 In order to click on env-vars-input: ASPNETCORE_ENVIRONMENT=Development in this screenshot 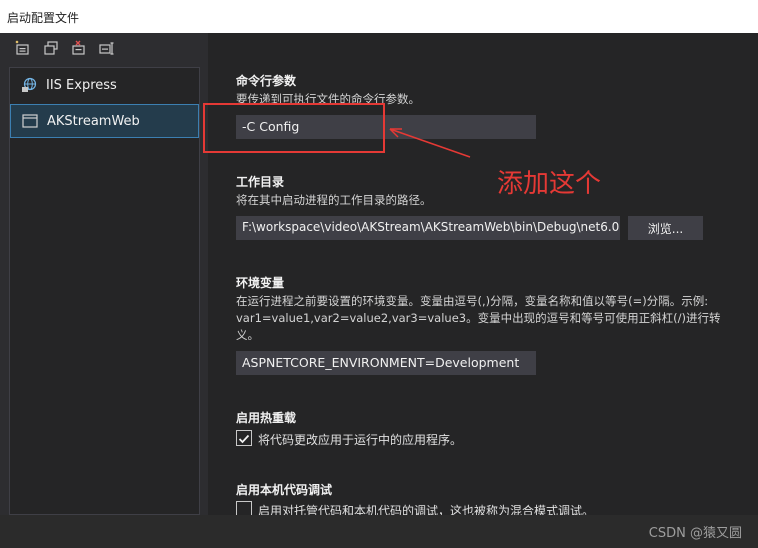, I will do `click(386, 363)`.